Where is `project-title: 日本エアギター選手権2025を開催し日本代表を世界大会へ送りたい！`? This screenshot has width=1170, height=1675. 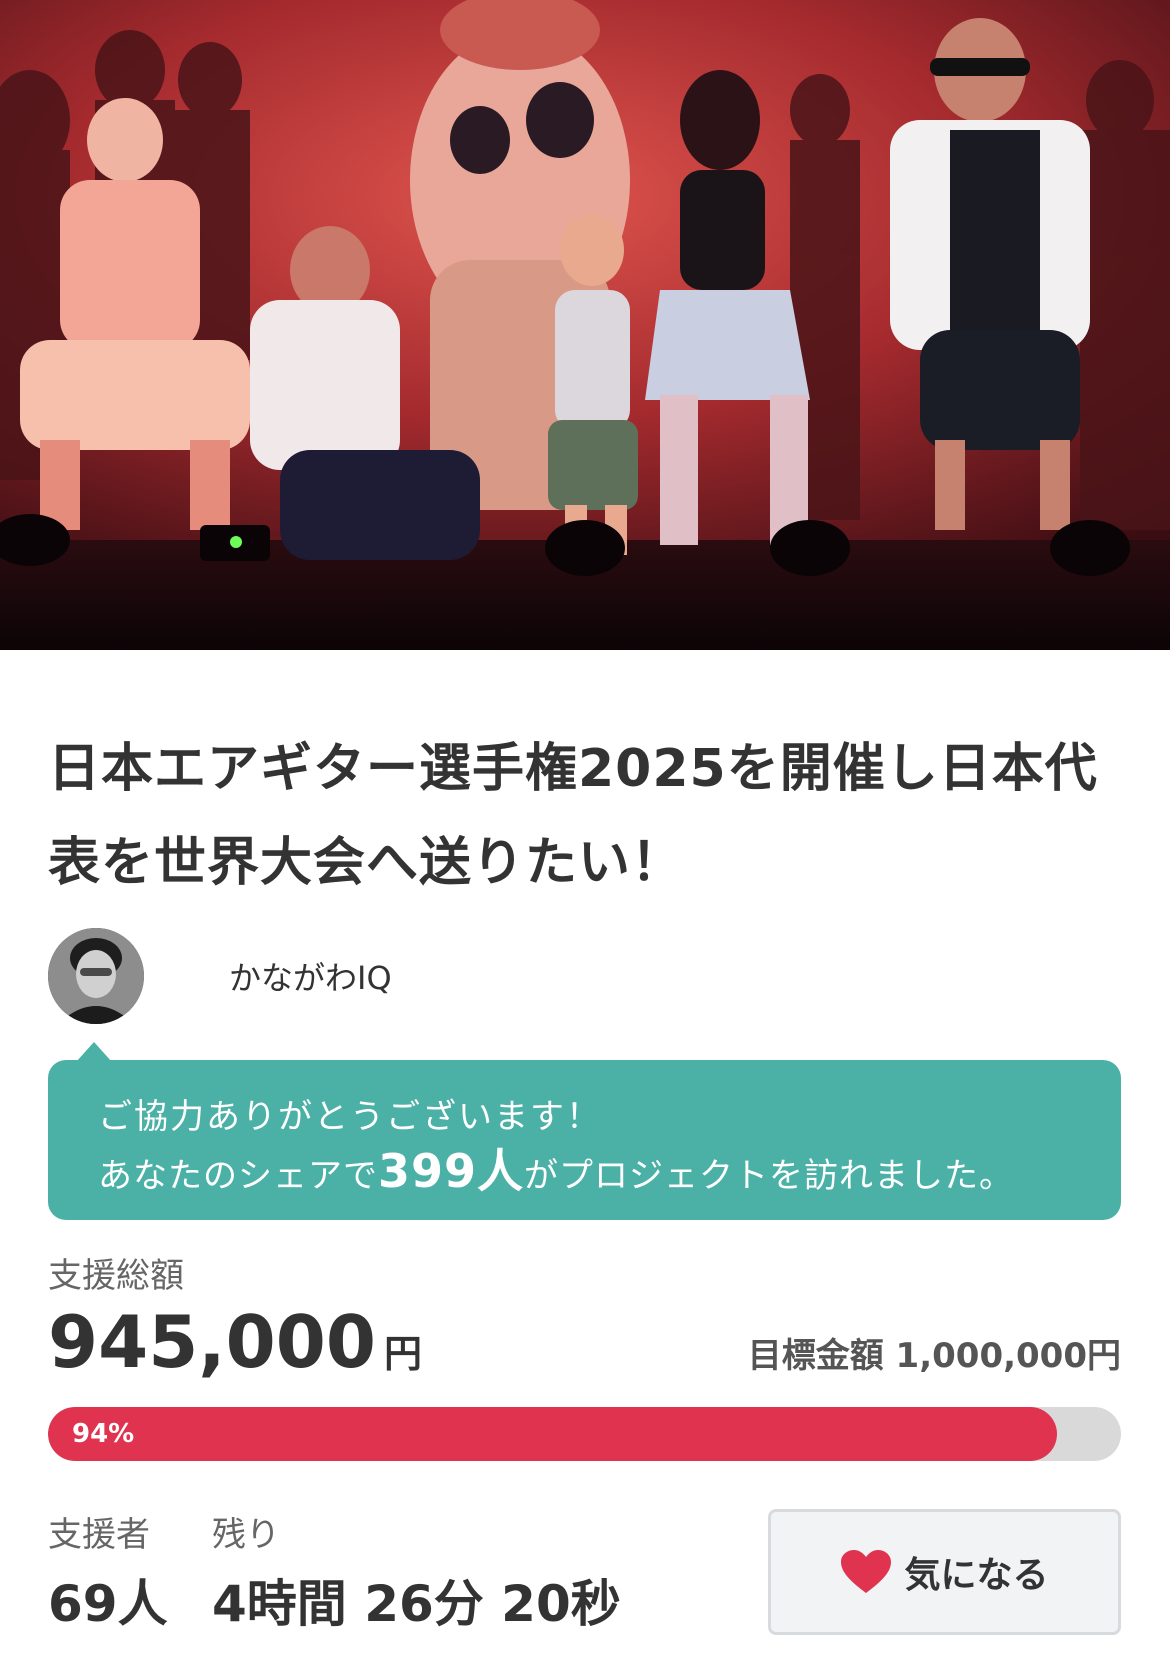
project-title: 日本エアギター選手権2025を開催し日本代表を世界大会へ送りたい！ is located at coordinates (573, 816).